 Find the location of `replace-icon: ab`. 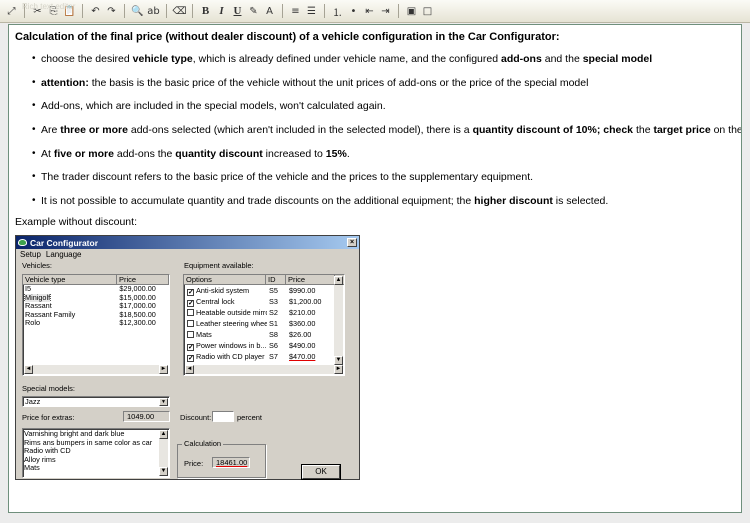

replace-icon: ab is located at coordinates (153, 11).